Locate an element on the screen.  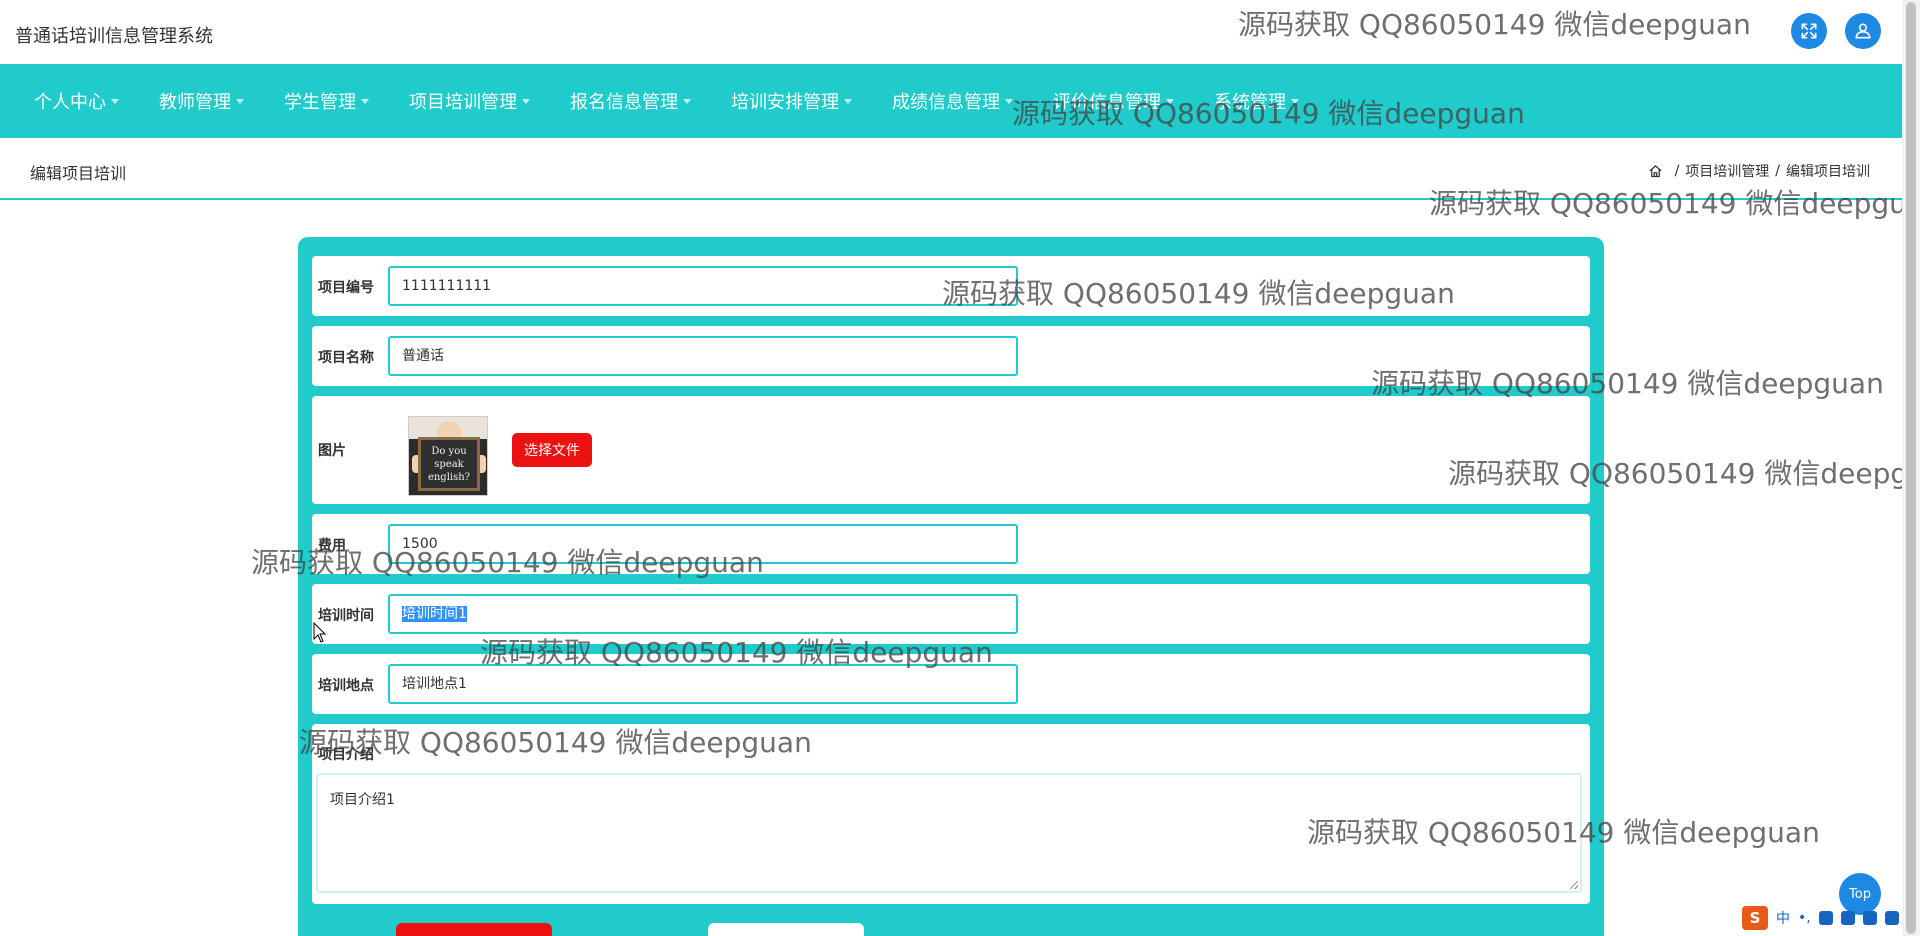
user-button is located at coordinates (1863, 31).